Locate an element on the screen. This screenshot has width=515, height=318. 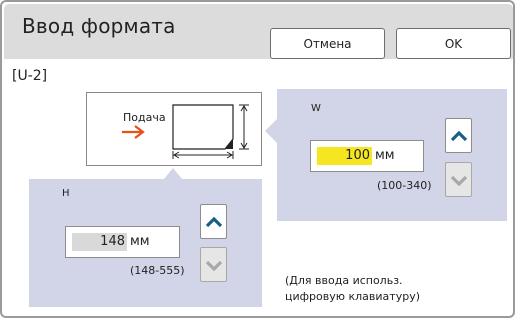
w-panel-pointer is located at coordinates (271, 131).